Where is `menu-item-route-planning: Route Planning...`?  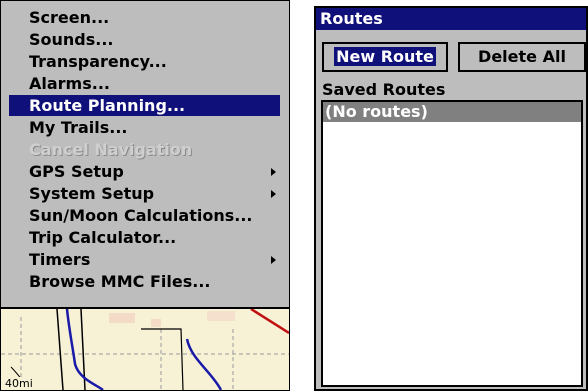
menu-item-route-planning: Route Planning... is located at coordinates (144, 105).